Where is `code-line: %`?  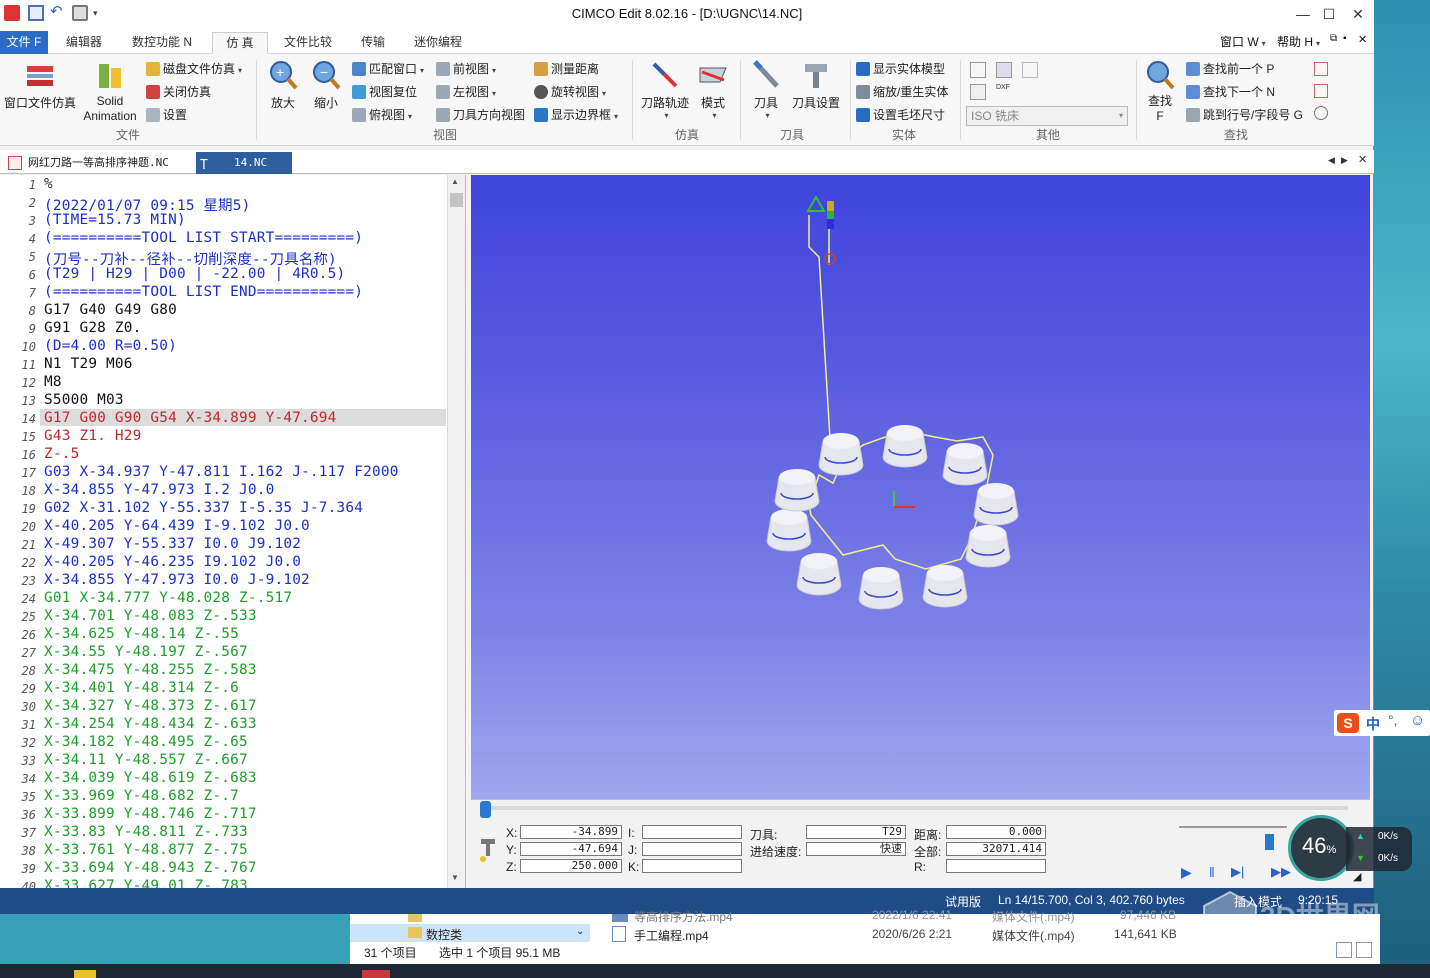
code-line: % is located at coordinates (48, 184).